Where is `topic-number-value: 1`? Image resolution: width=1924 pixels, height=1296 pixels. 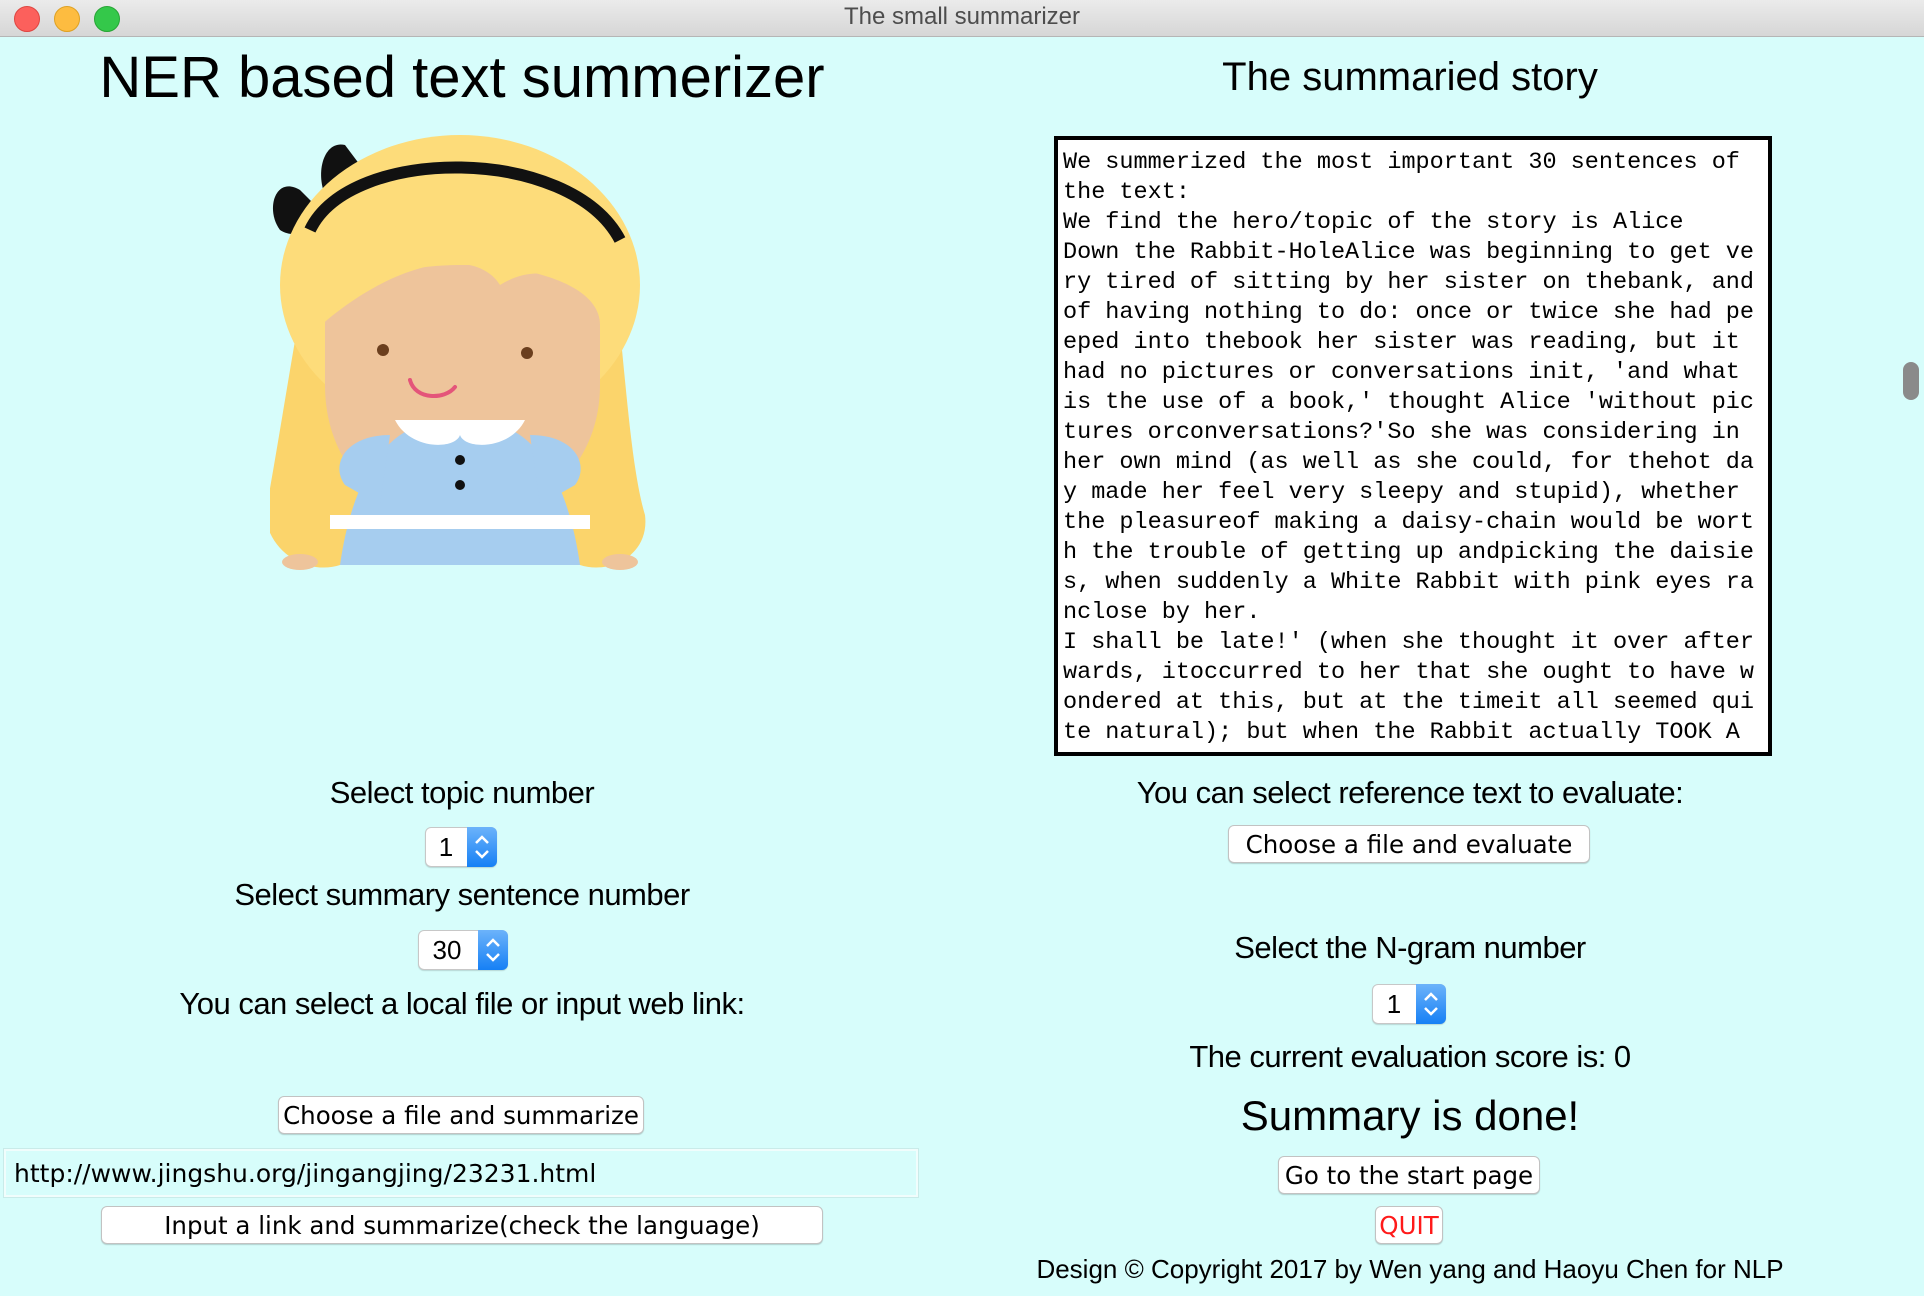 topic-number-value: 1 is located at coordinates (446, 847).